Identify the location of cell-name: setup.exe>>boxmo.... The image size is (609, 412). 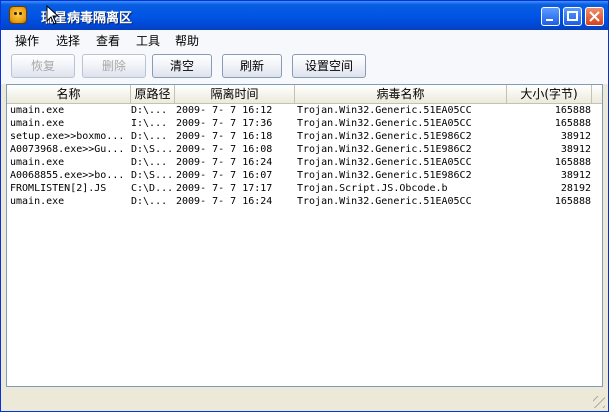
(67, 136).